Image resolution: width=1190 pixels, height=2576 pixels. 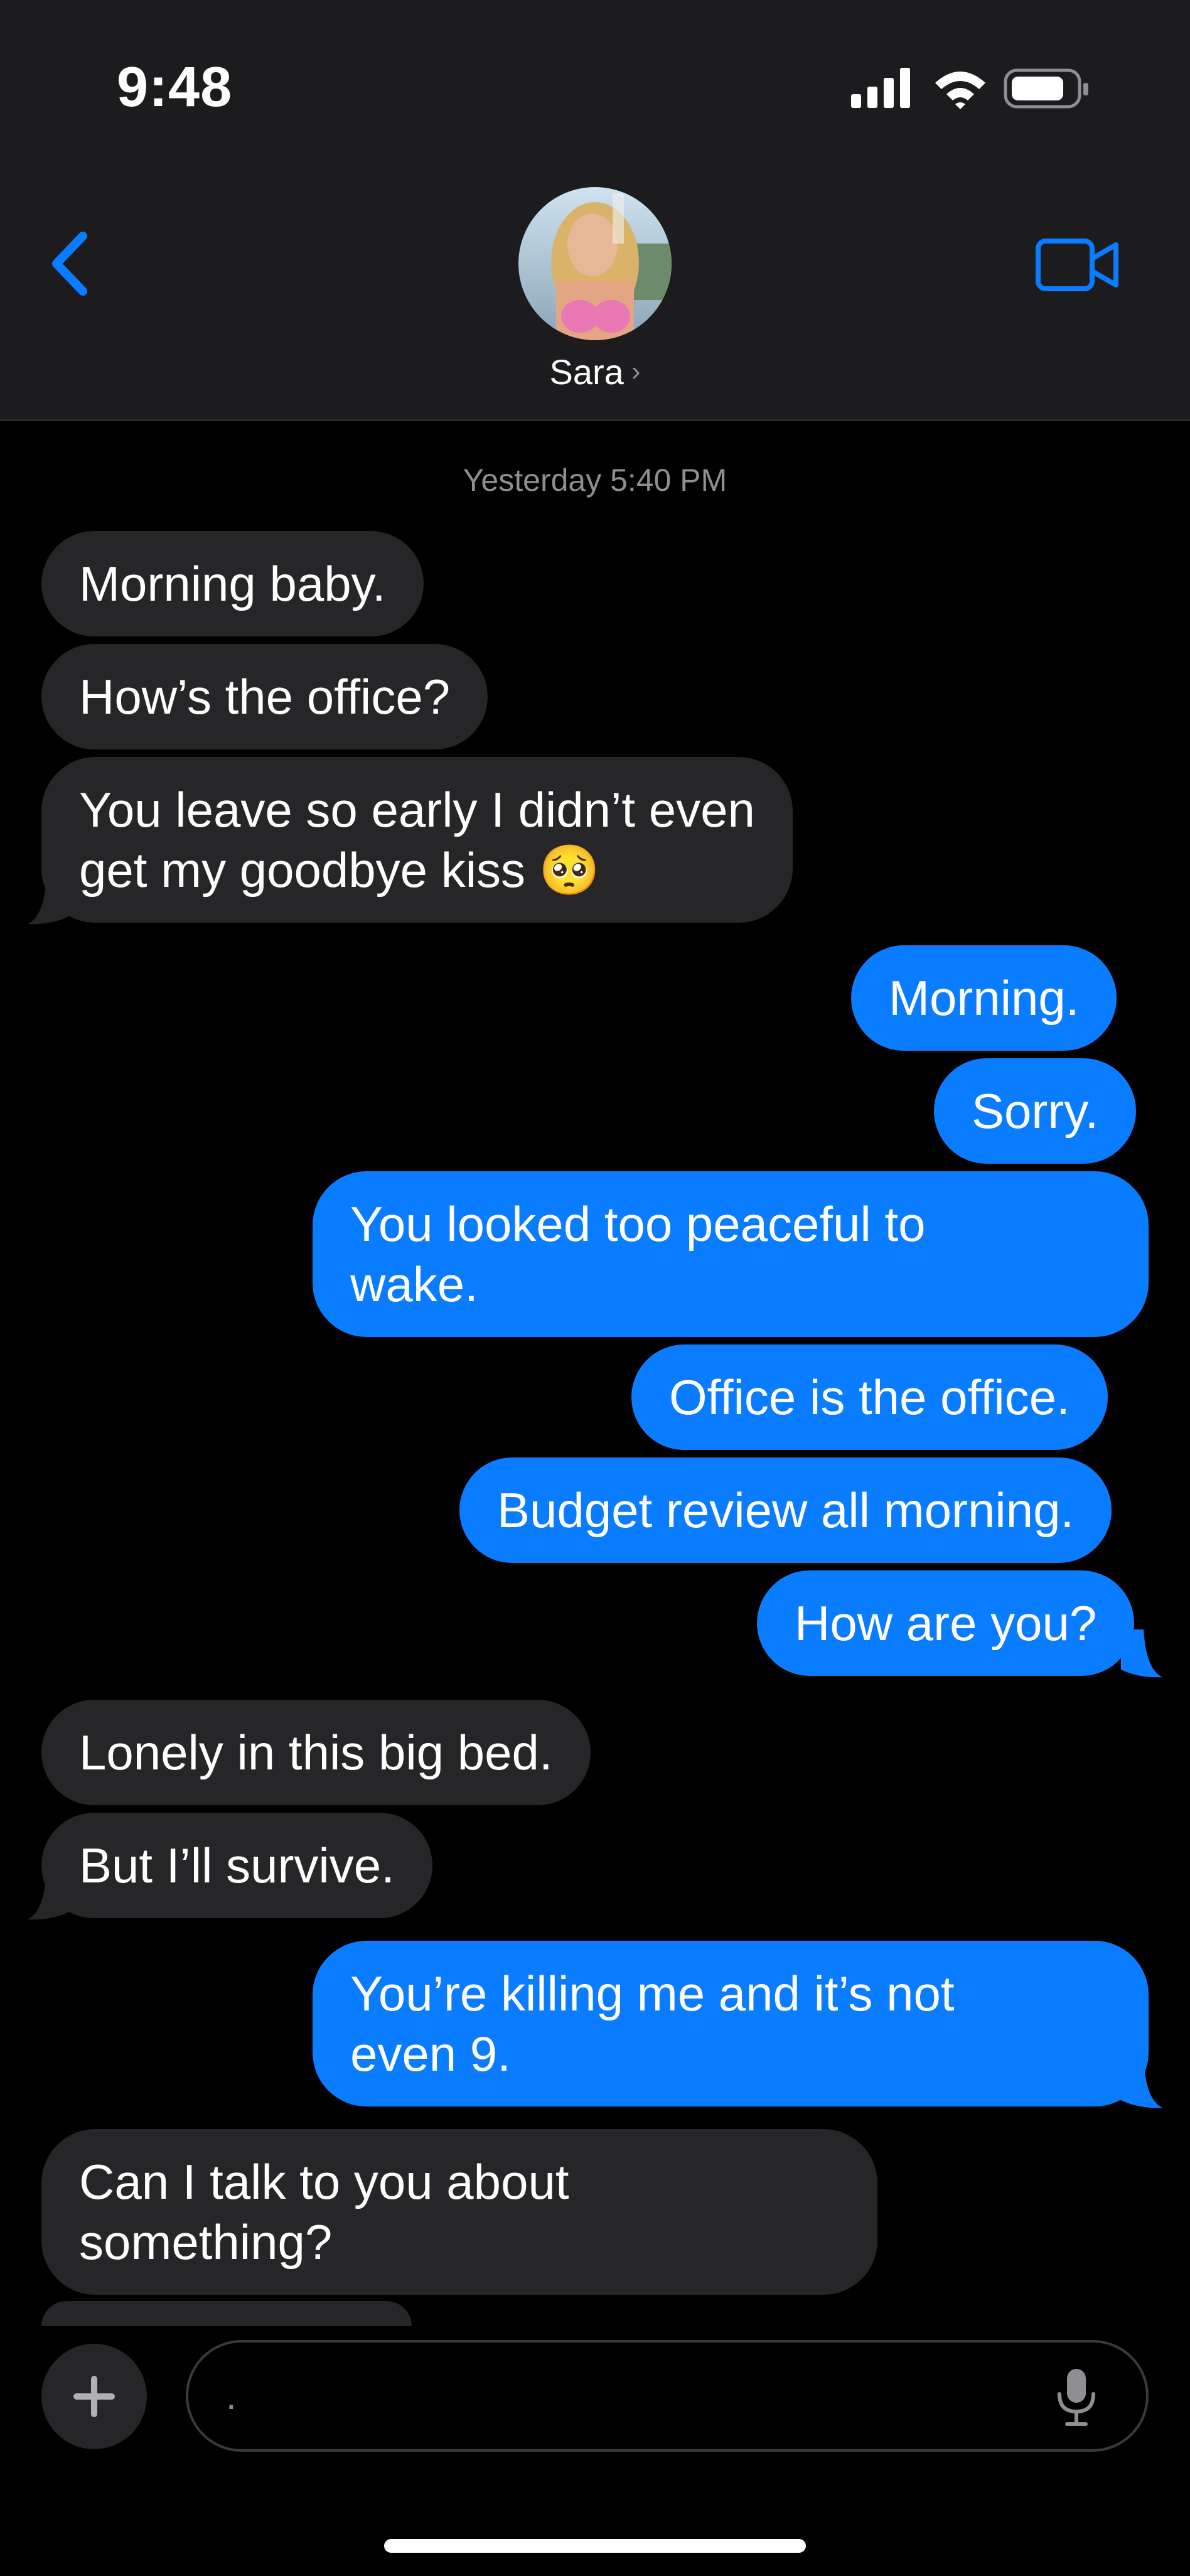 I want to click on status-icons, so click(x=969, y=88).